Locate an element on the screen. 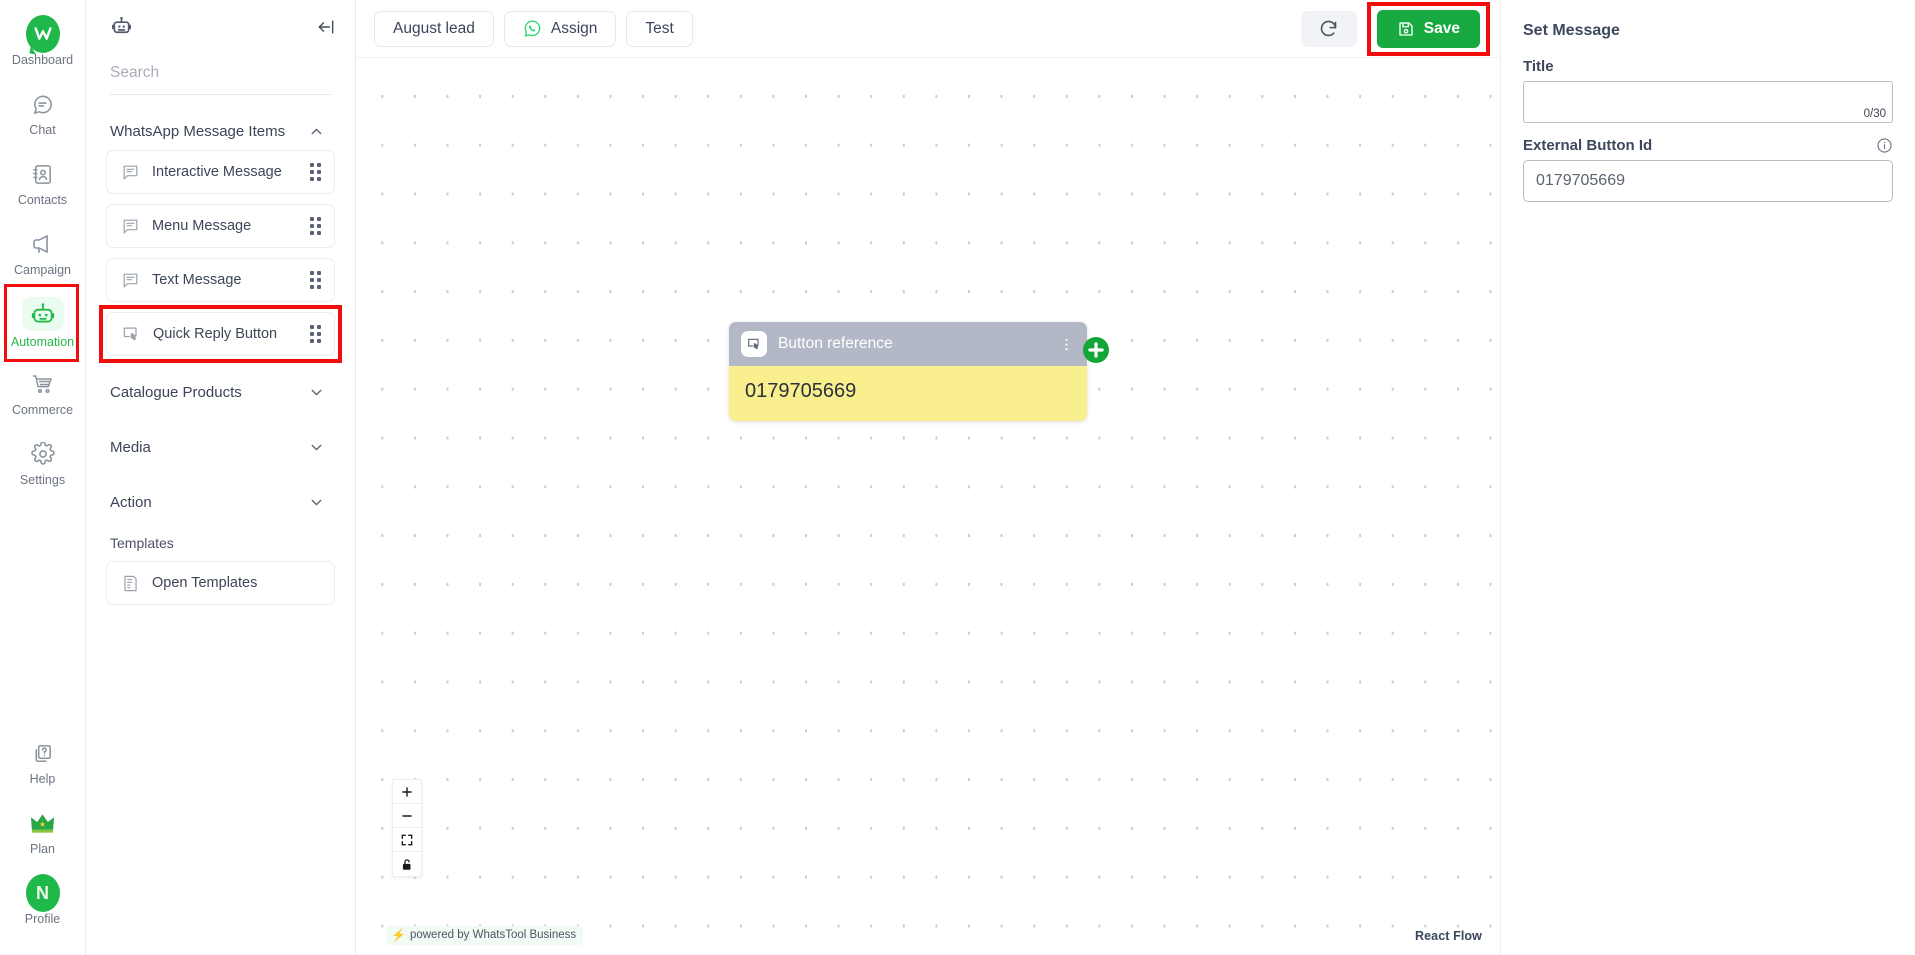 The height and width of the screenshot is (955, 1915). flow-name-button: August lead is located at coordinates (434, 28).